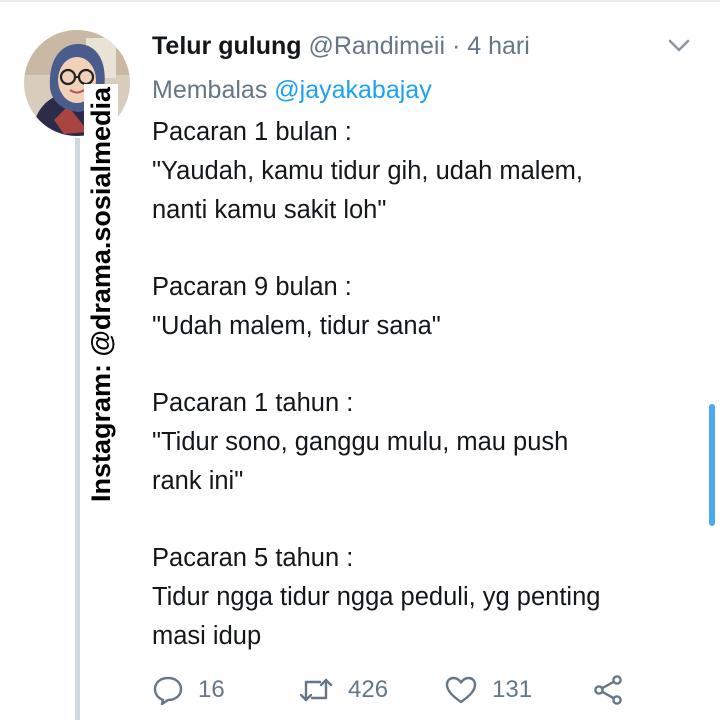 This screenshot has width=720, height=720. What do you see at coordinates (211, 689) in the screenshot?
I see `reply-count: 16` at bounding box center [211, 689].